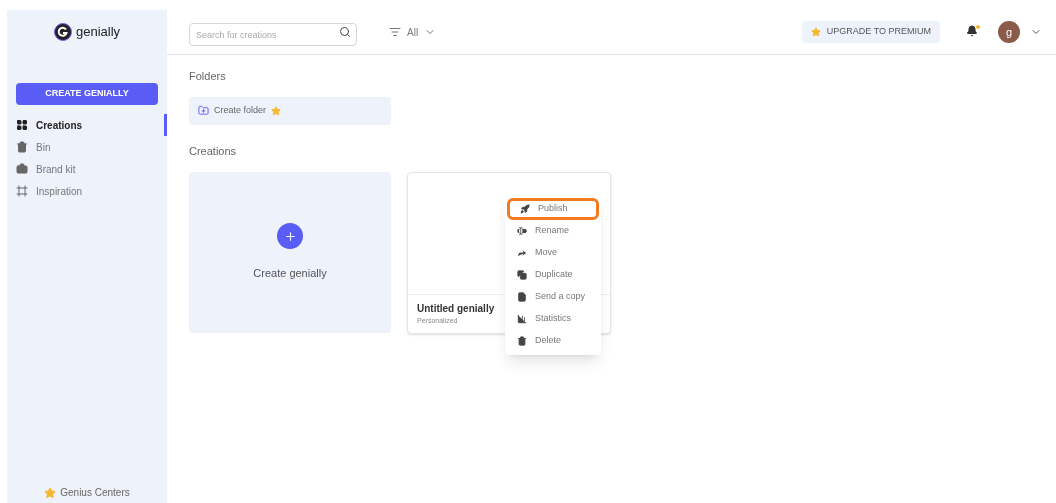 Image resolution: width=1056 pixels, height=503 pixels. What do you see at coordinates (22, 125) in the screenshot?
I see `grid-icon` at bounding box center [22, 125].